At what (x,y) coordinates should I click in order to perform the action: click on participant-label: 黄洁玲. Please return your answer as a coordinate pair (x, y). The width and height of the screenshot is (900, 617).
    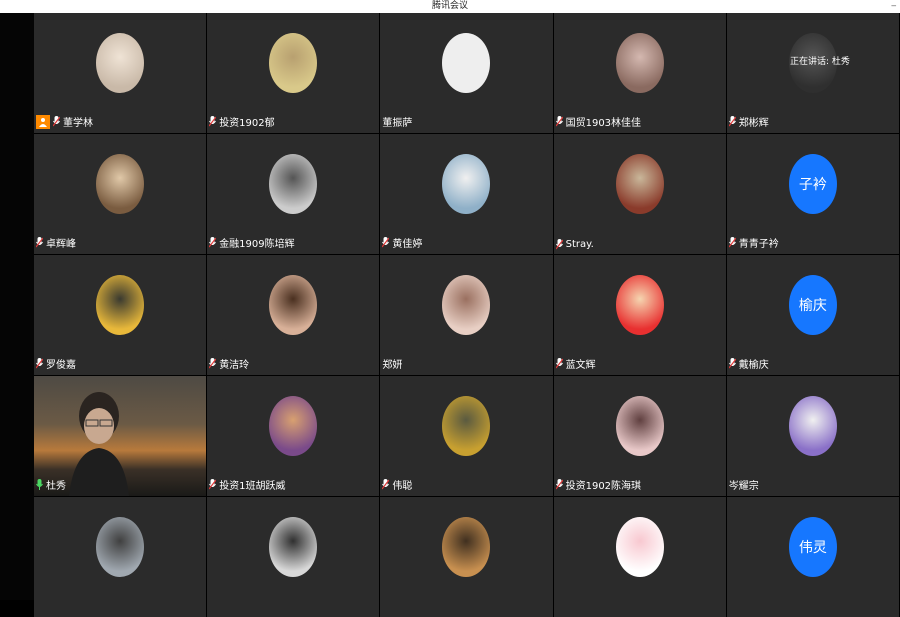
    Looking at the image, I should click on (229, 363).